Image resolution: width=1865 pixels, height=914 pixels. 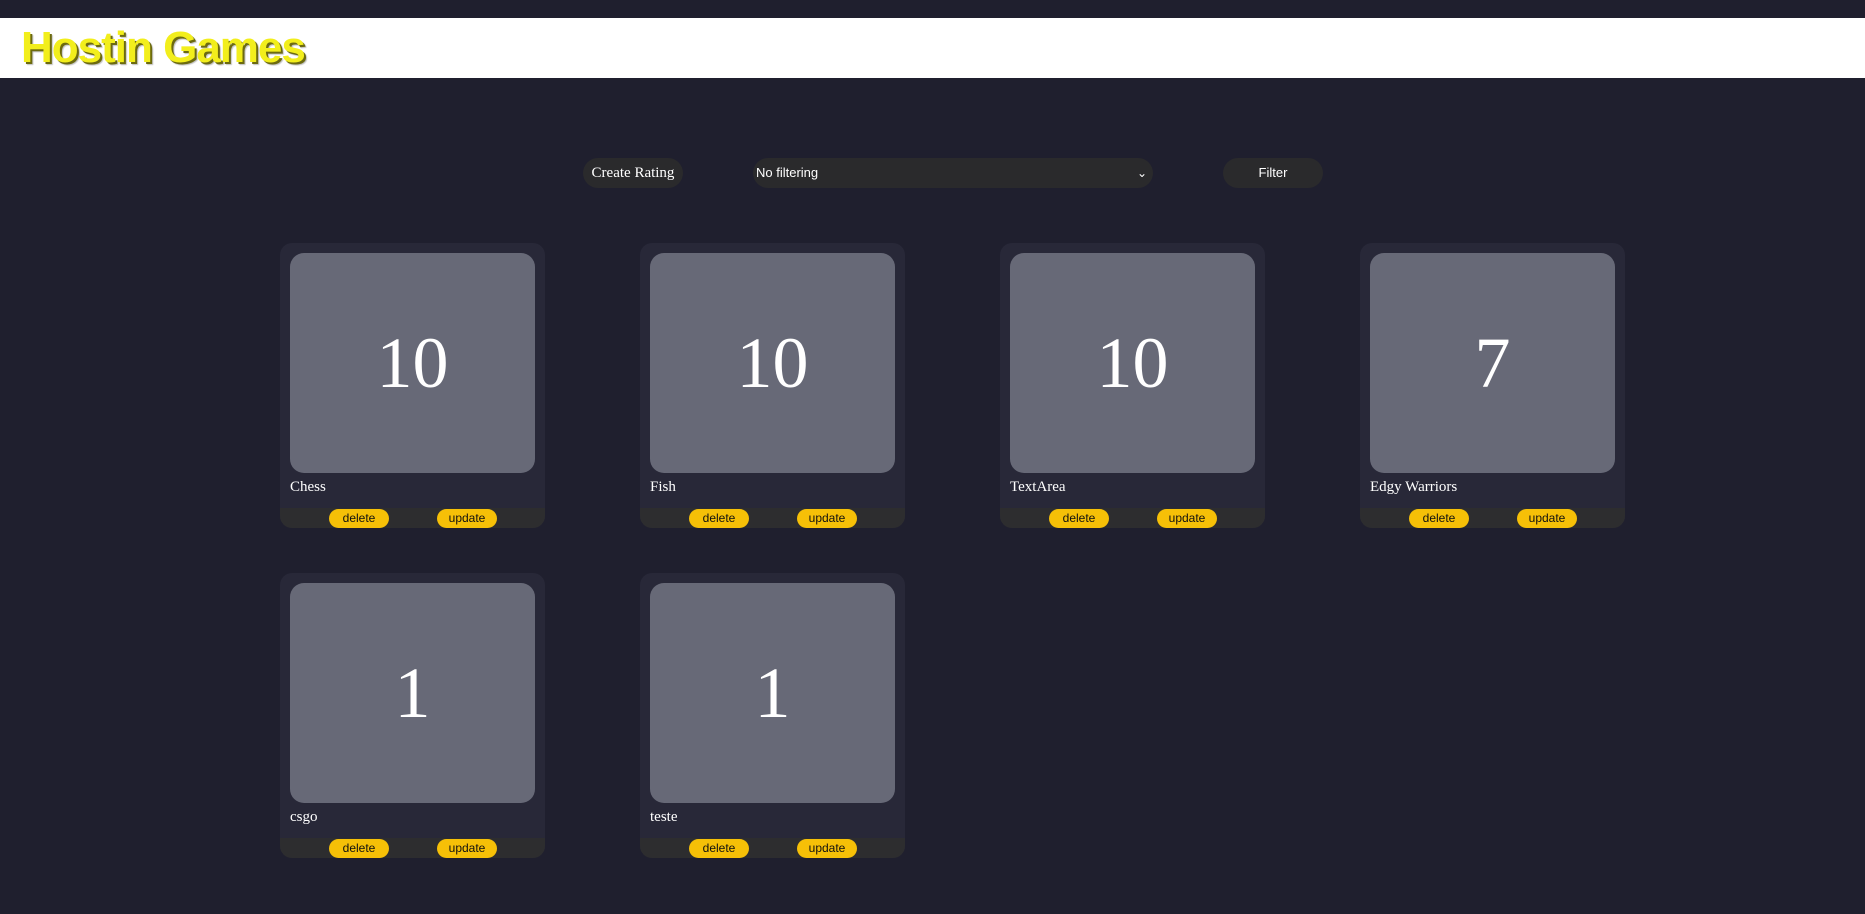 What do you see at coordinates (304, 817) in the screenshot?
I see `game-name: csgo` at bounding box center [304, 817].